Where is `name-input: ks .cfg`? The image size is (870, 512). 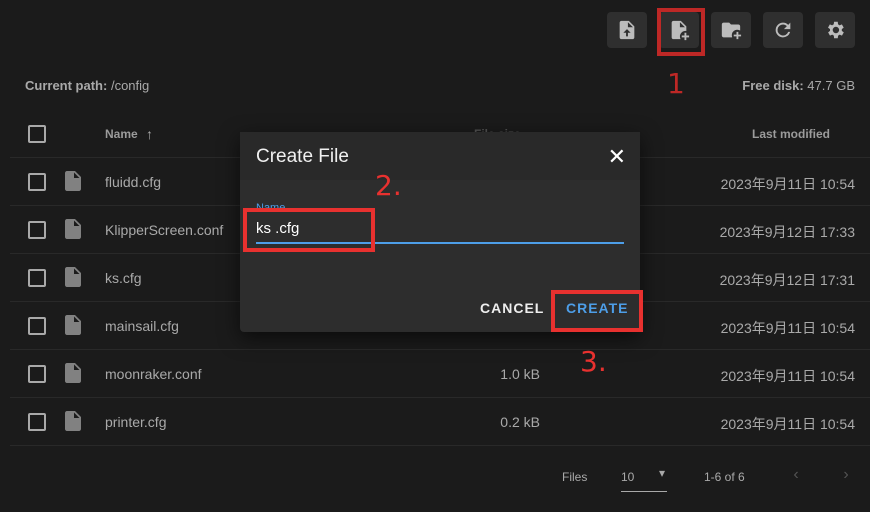 name-input: ks .cfg is located at coordinates (440, 230).